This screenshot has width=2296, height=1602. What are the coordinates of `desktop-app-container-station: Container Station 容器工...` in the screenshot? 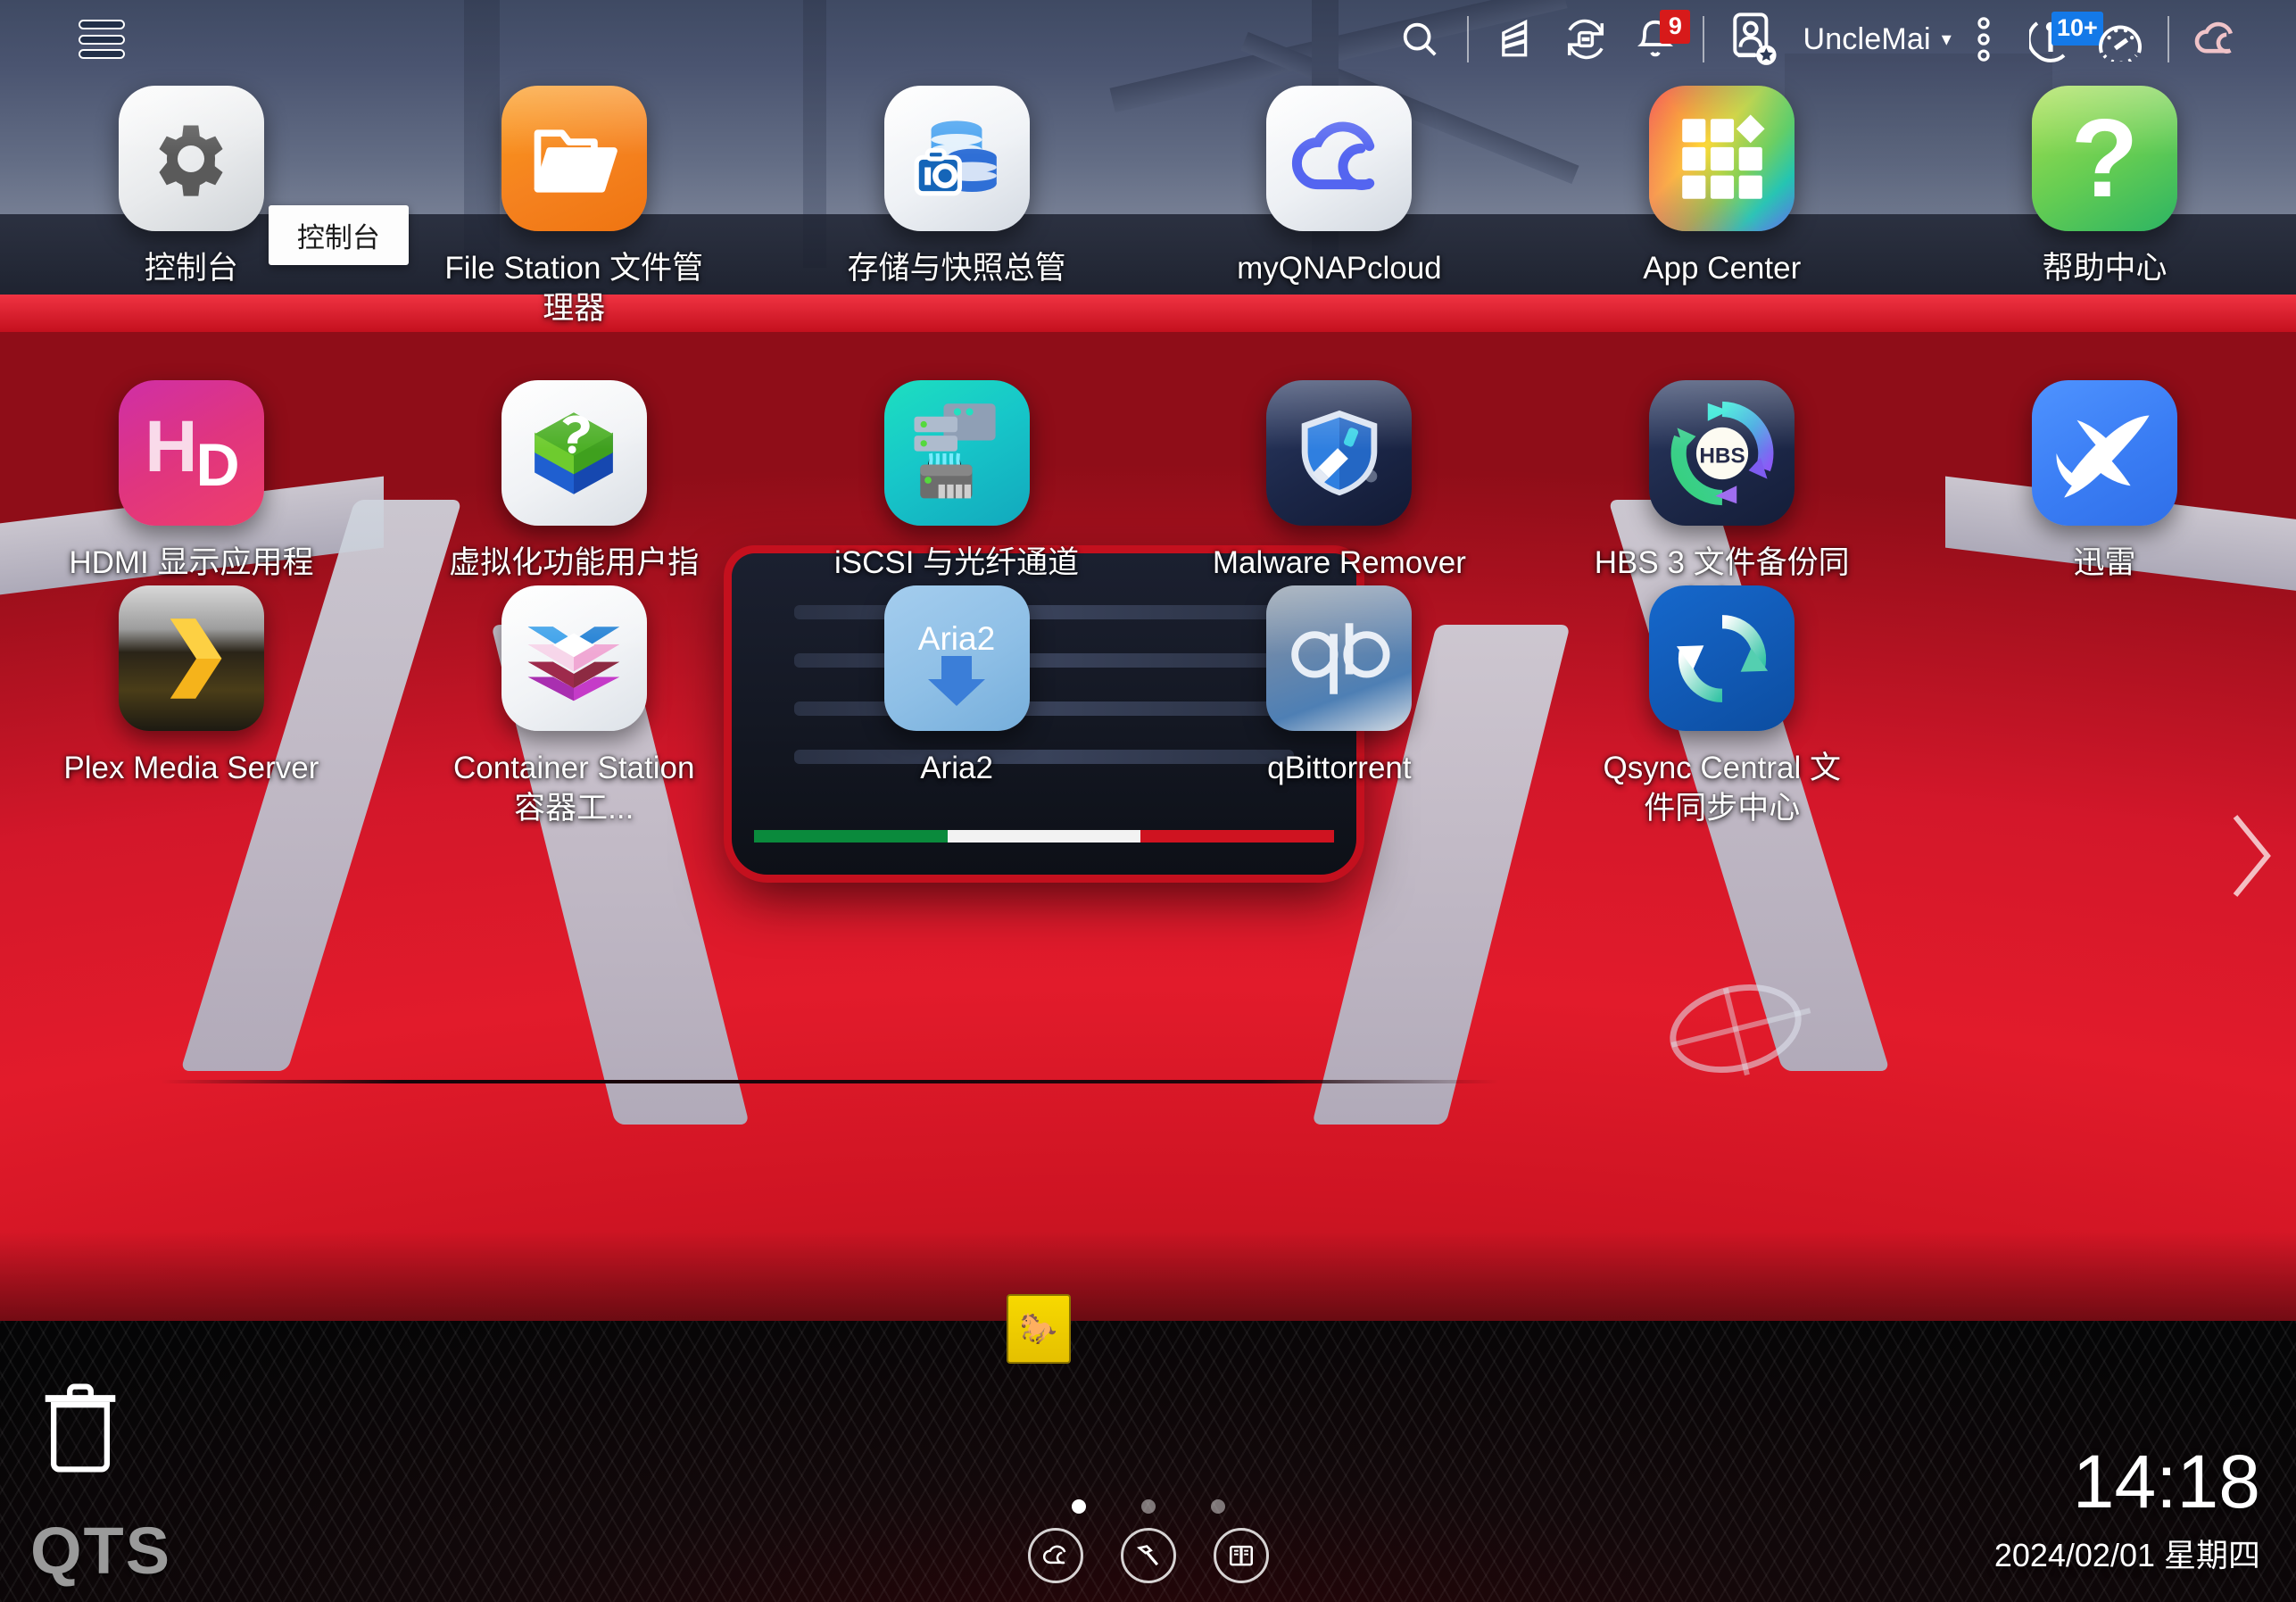 It's located at (574, 707).